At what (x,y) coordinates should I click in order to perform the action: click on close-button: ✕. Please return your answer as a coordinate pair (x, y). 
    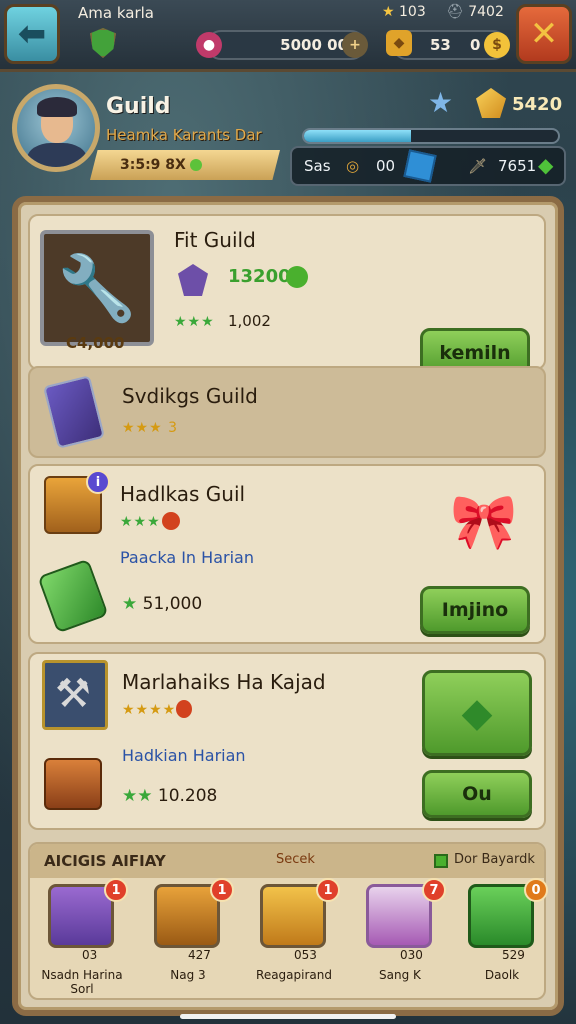
    Looking at the image, I should click on (544, 34).